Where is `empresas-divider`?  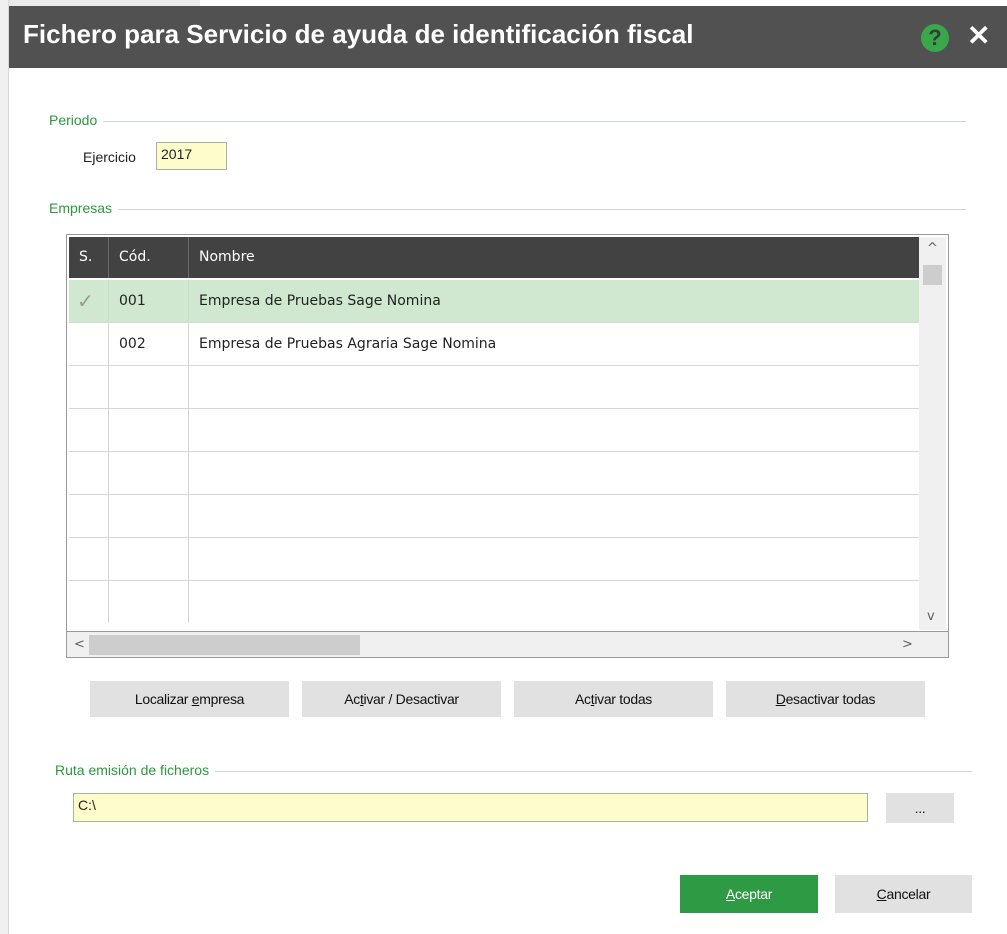
empresas-divider is located at coordinates (507, 209).